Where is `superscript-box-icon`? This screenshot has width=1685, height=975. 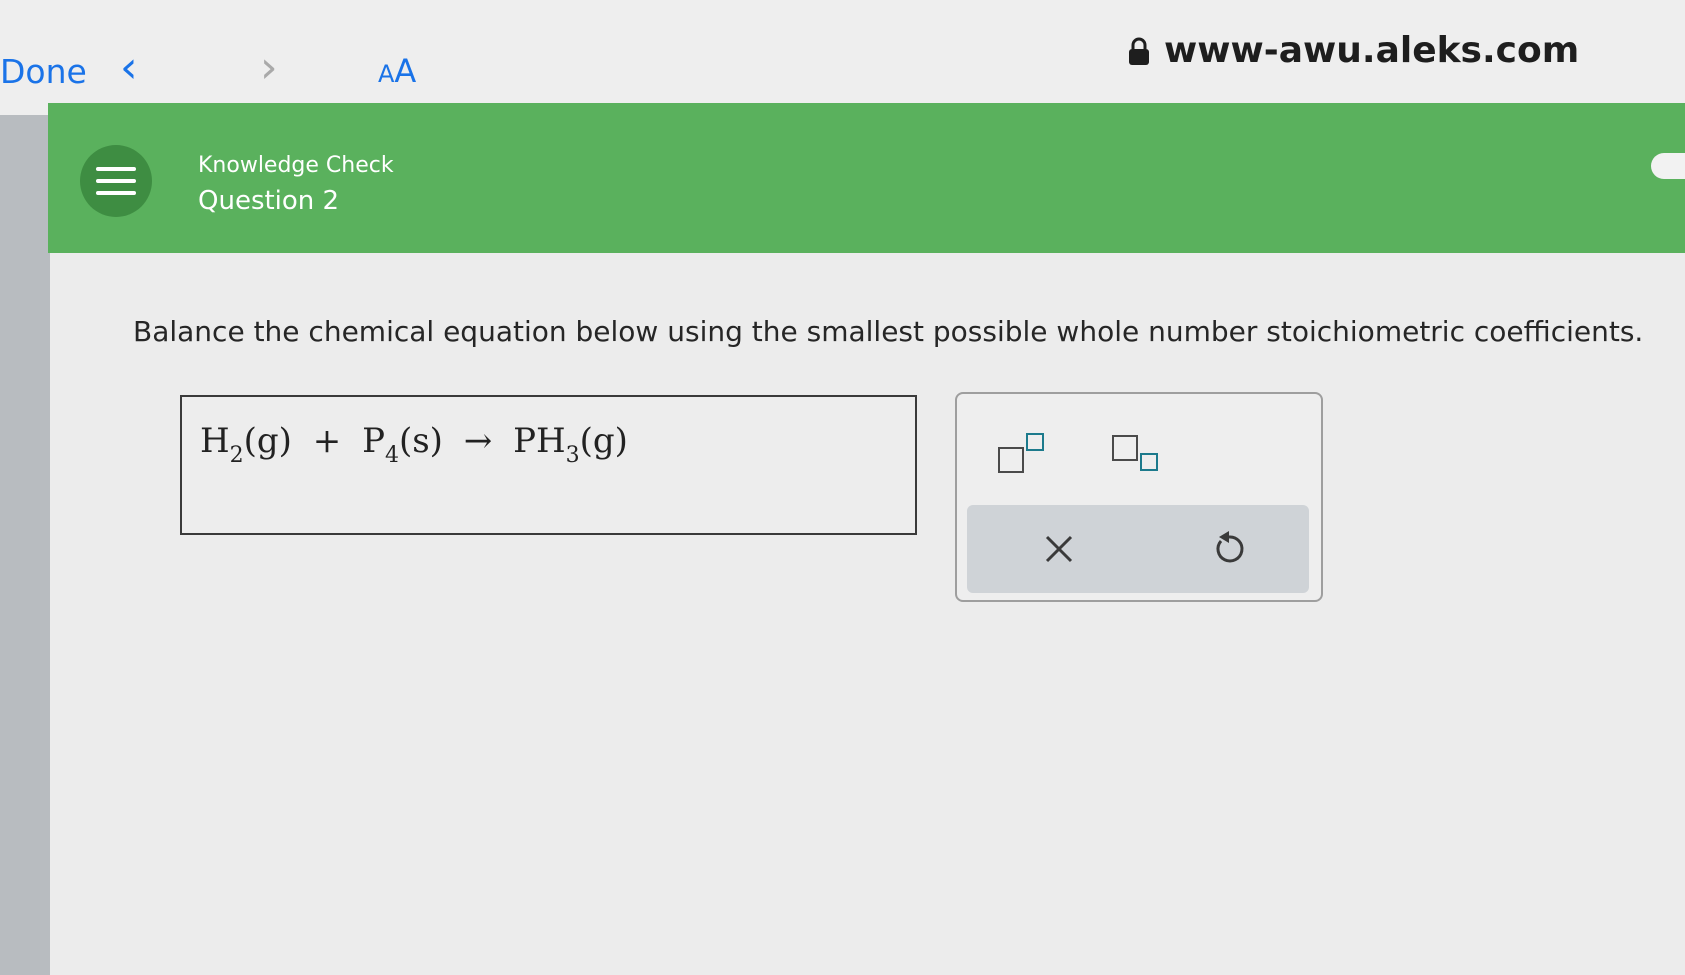
superscript-box-icon is located at coordinates (1022, 455).